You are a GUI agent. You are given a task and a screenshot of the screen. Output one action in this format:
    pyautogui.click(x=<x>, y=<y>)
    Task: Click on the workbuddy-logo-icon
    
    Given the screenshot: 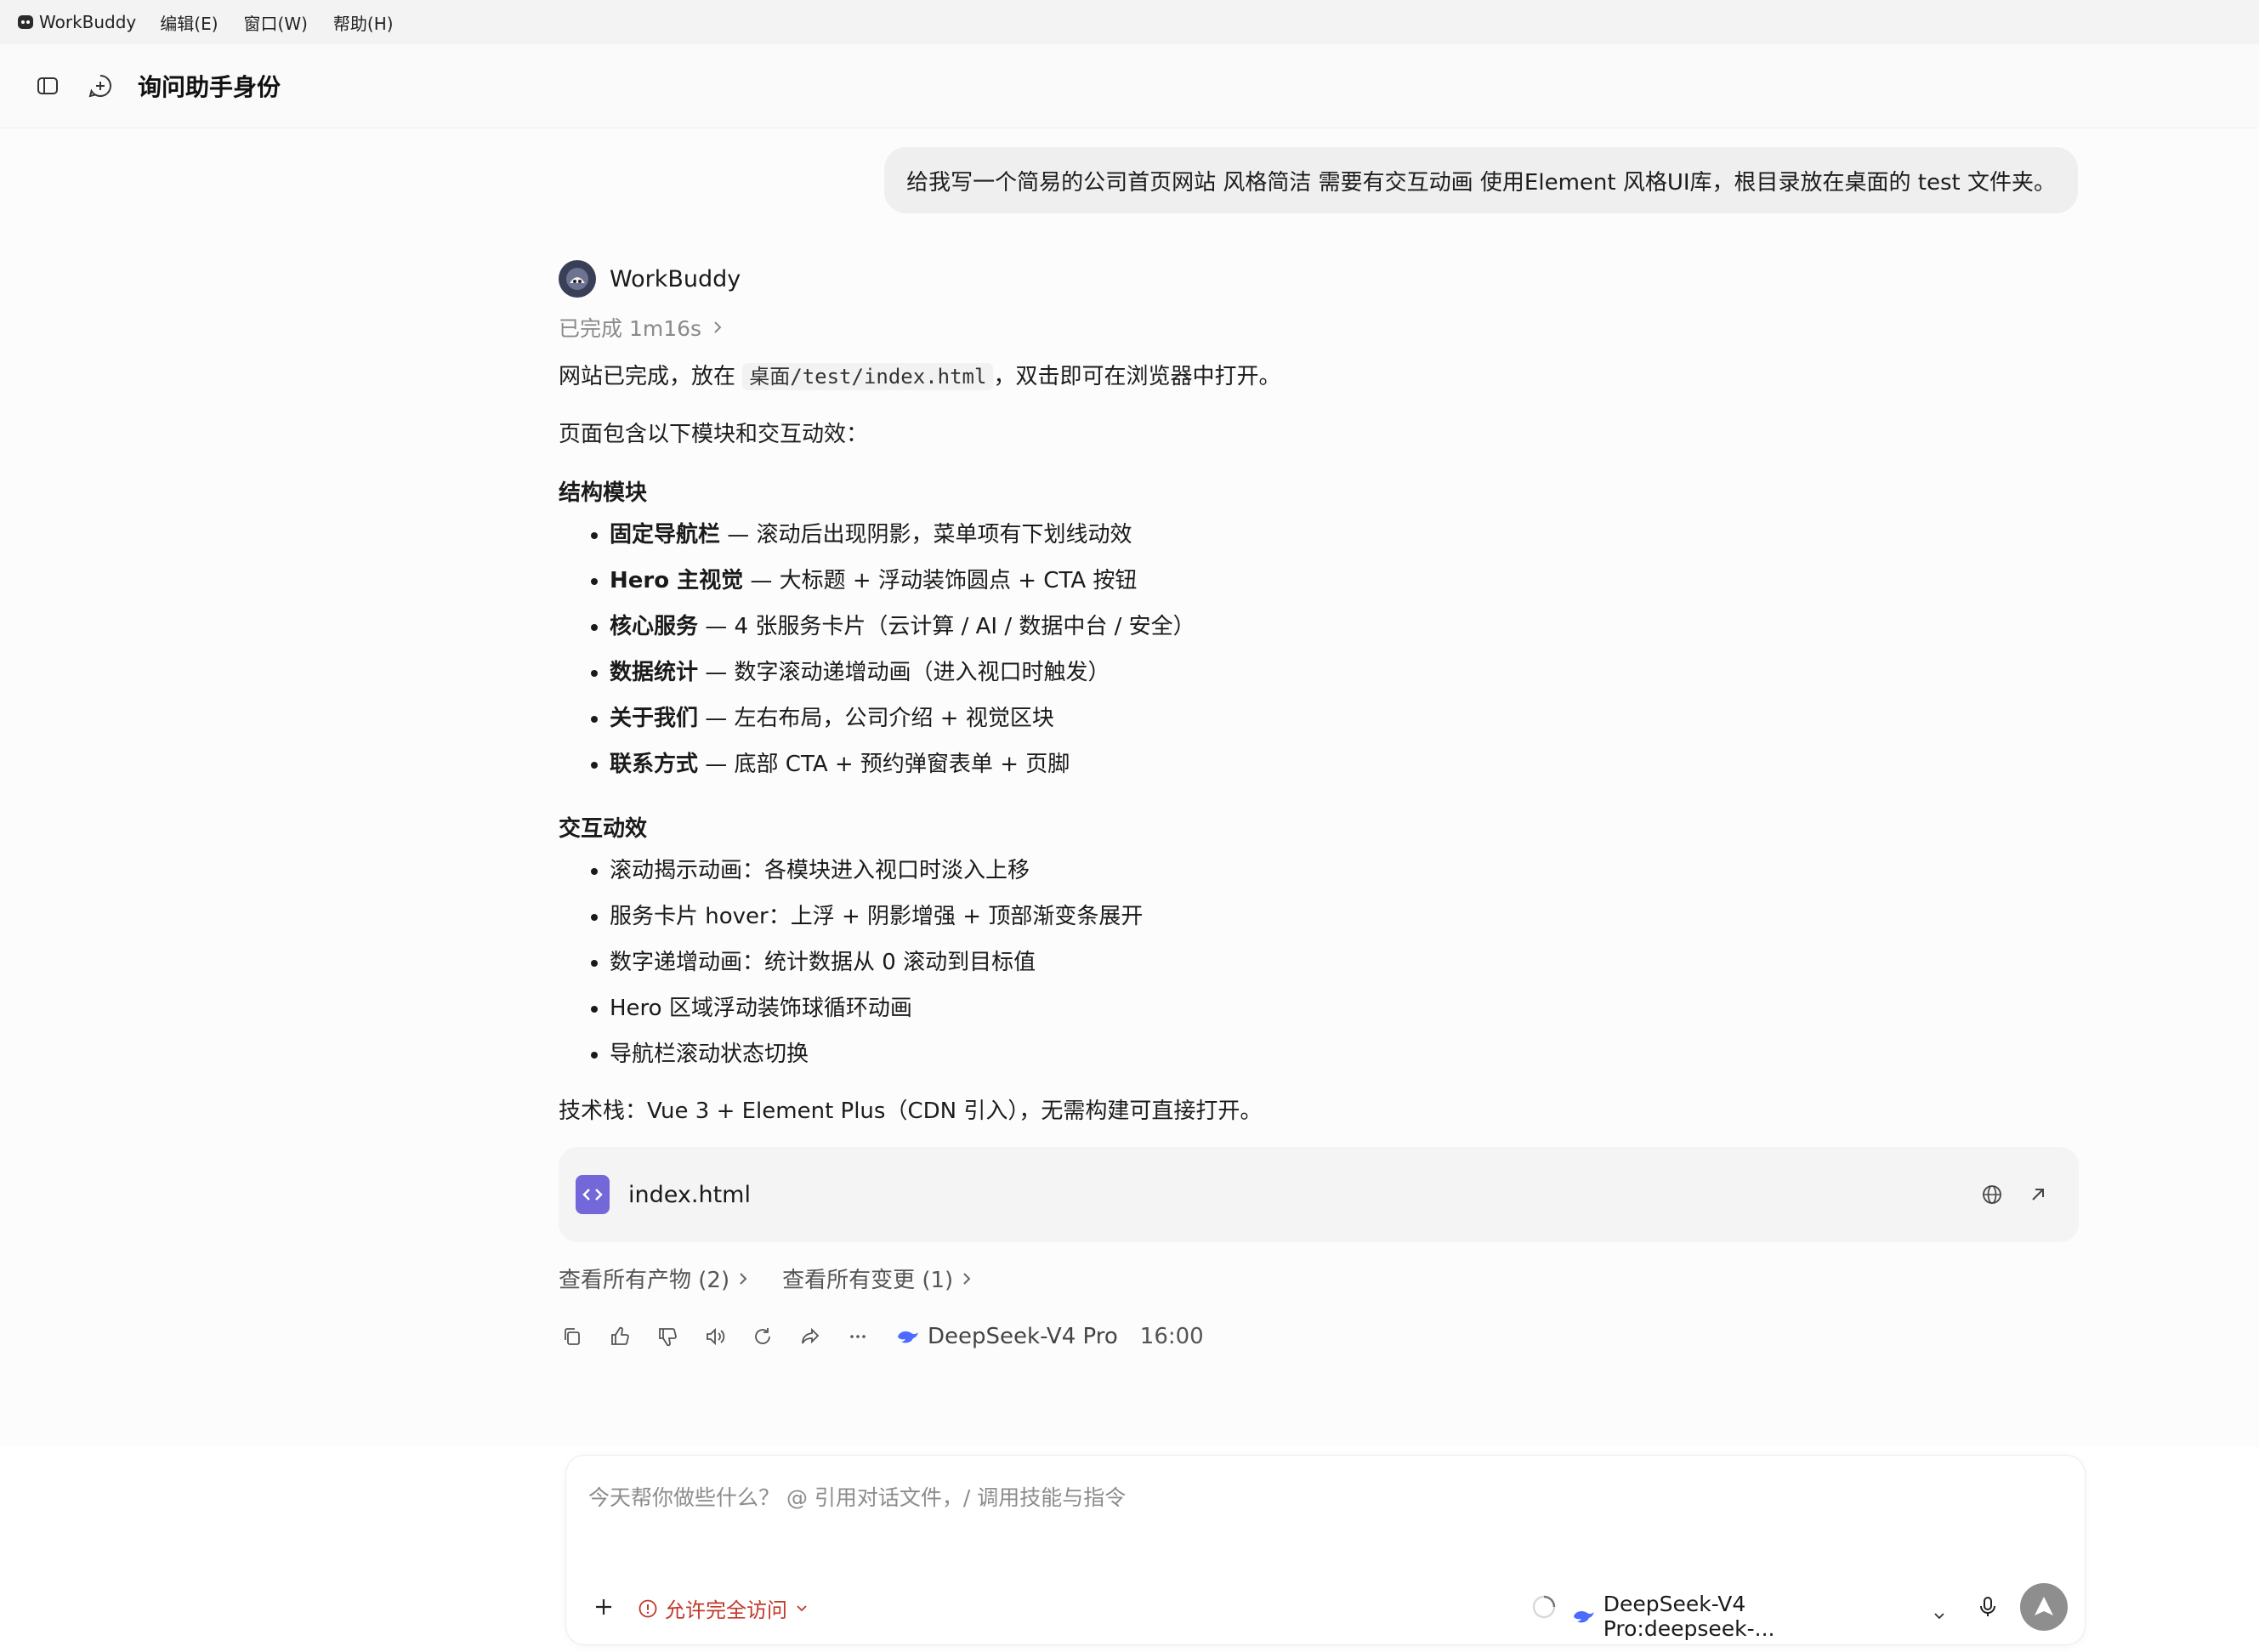 What is the action you would take?
    pyautogui.click(x=25, y=22)
    